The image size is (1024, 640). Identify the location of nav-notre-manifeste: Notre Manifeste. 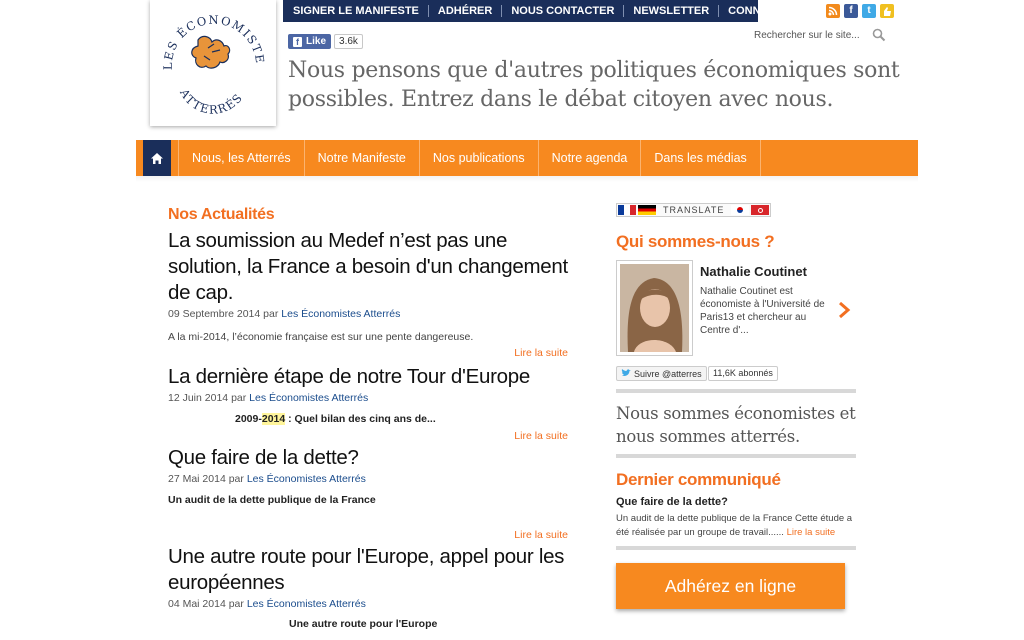
(361, 158).